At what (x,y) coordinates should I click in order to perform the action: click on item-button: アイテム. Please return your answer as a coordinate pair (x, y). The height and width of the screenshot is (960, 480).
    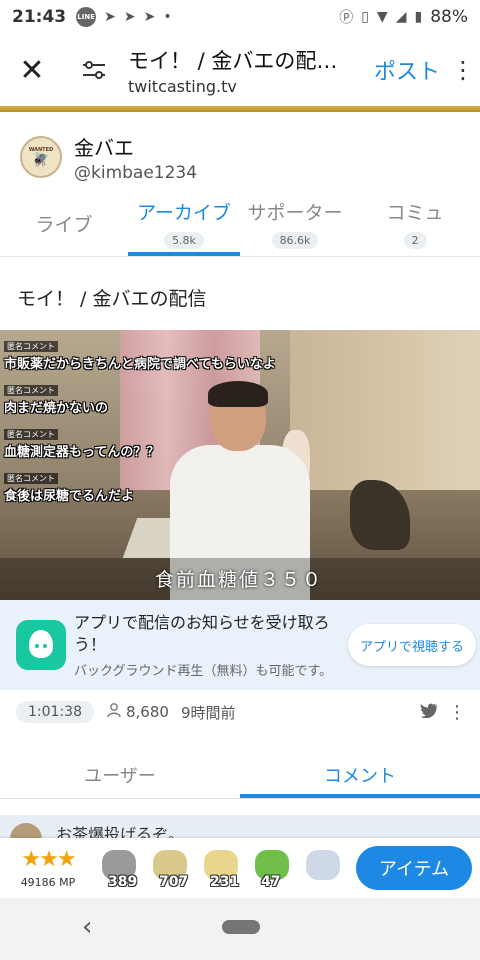
    Looking at the image, I should click on (414, 868).